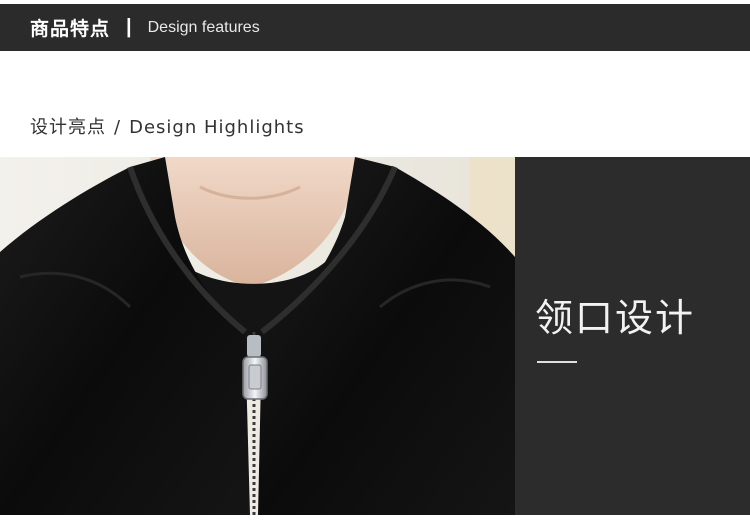 The image size is (750, 521). I want to click on section-title-cn: 设计亮点, so click(68, 127).